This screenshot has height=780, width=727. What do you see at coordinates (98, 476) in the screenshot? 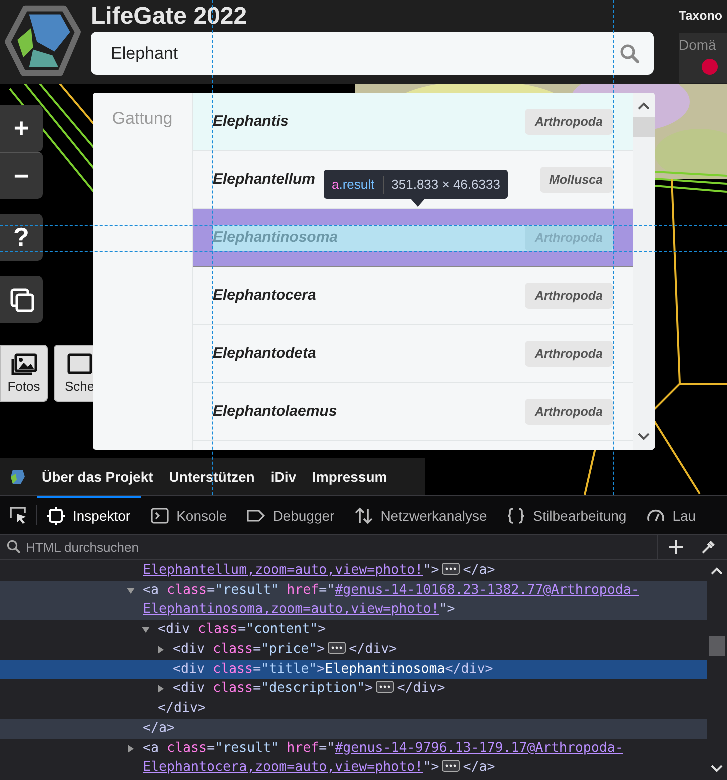
I see `footer-link: Über das Projekt` at bounding box center [98, 476].